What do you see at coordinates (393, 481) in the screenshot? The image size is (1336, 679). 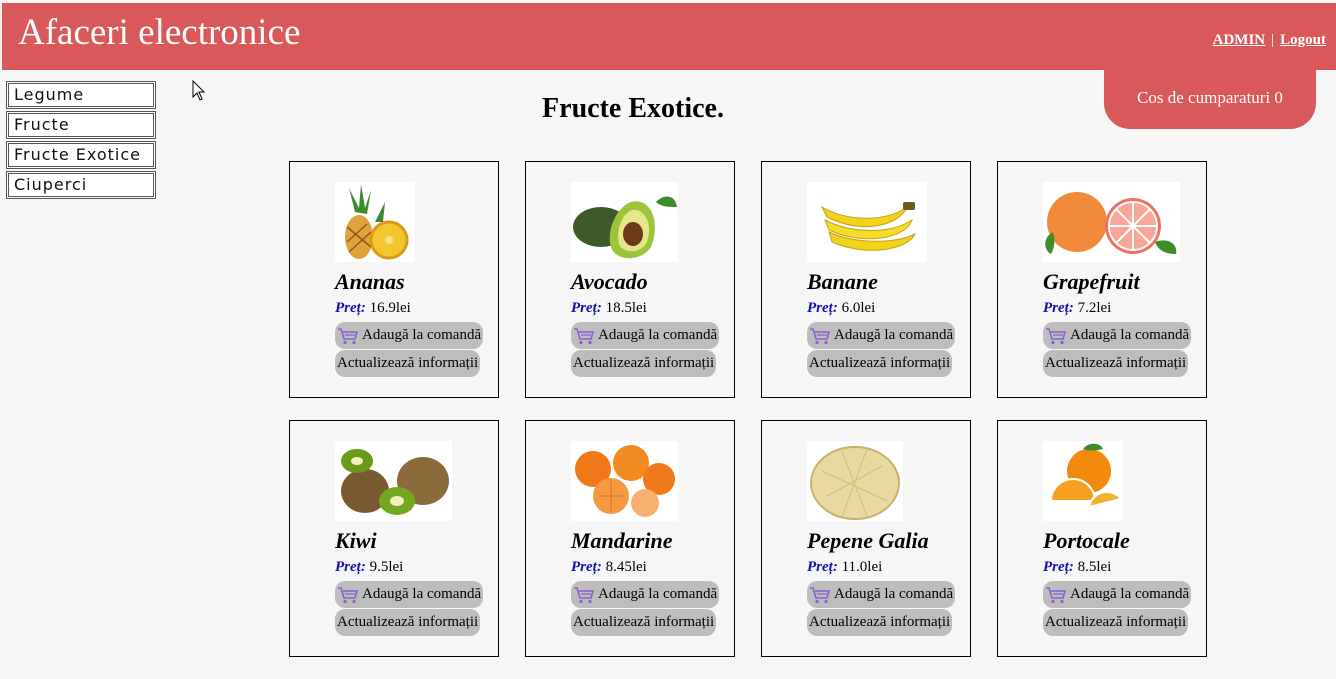 I see `kiwi-image` at bounding box center [393, 481].